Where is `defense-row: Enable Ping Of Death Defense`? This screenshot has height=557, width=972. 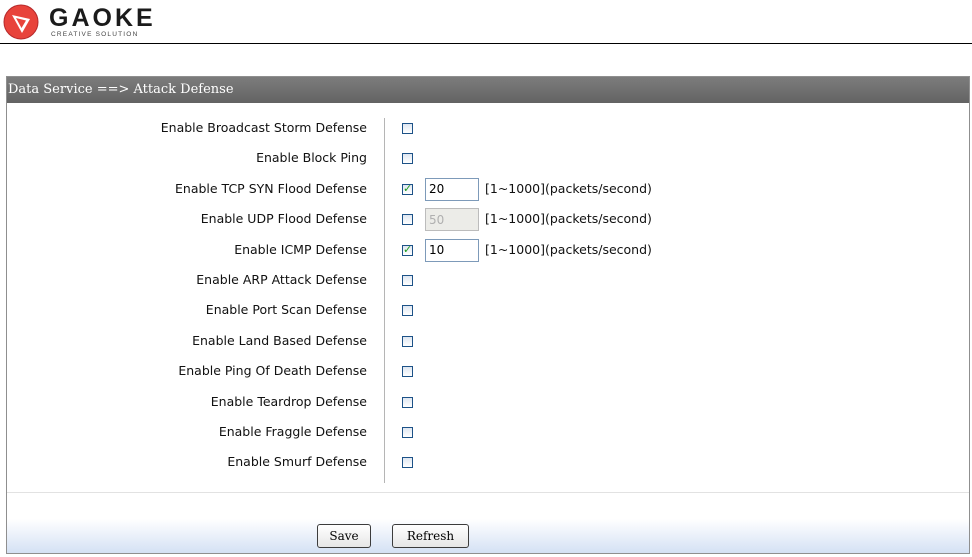
defense-row: Enable Ping Of Death Defense is located at coordinates (488, 372).